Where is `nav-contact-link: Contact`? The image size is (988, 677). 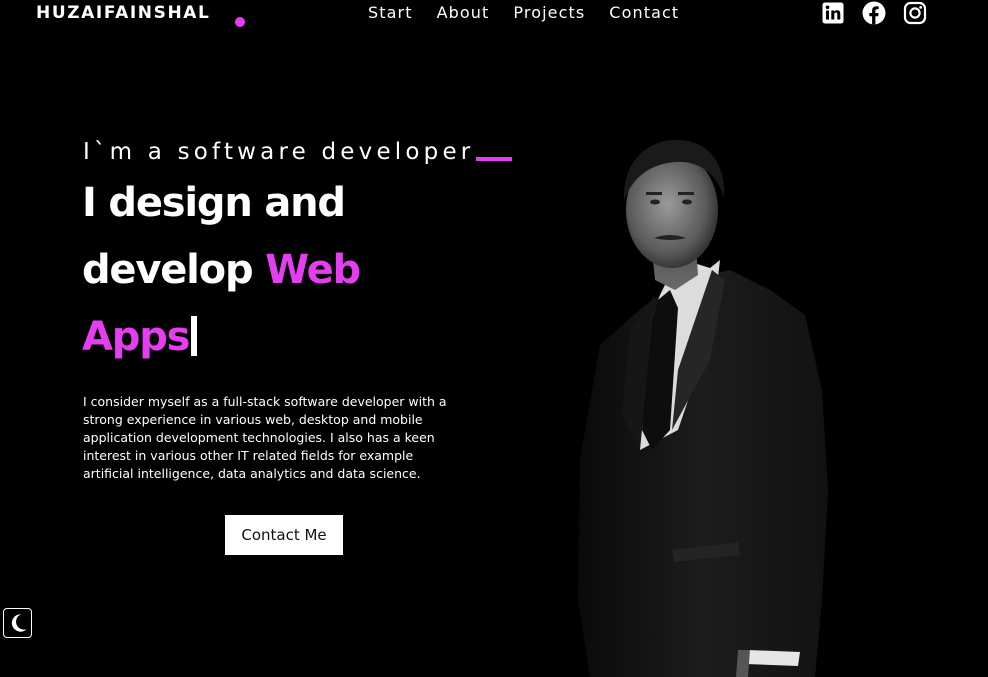
nav-contact-link: Contact is located at coordinates (644, 13).